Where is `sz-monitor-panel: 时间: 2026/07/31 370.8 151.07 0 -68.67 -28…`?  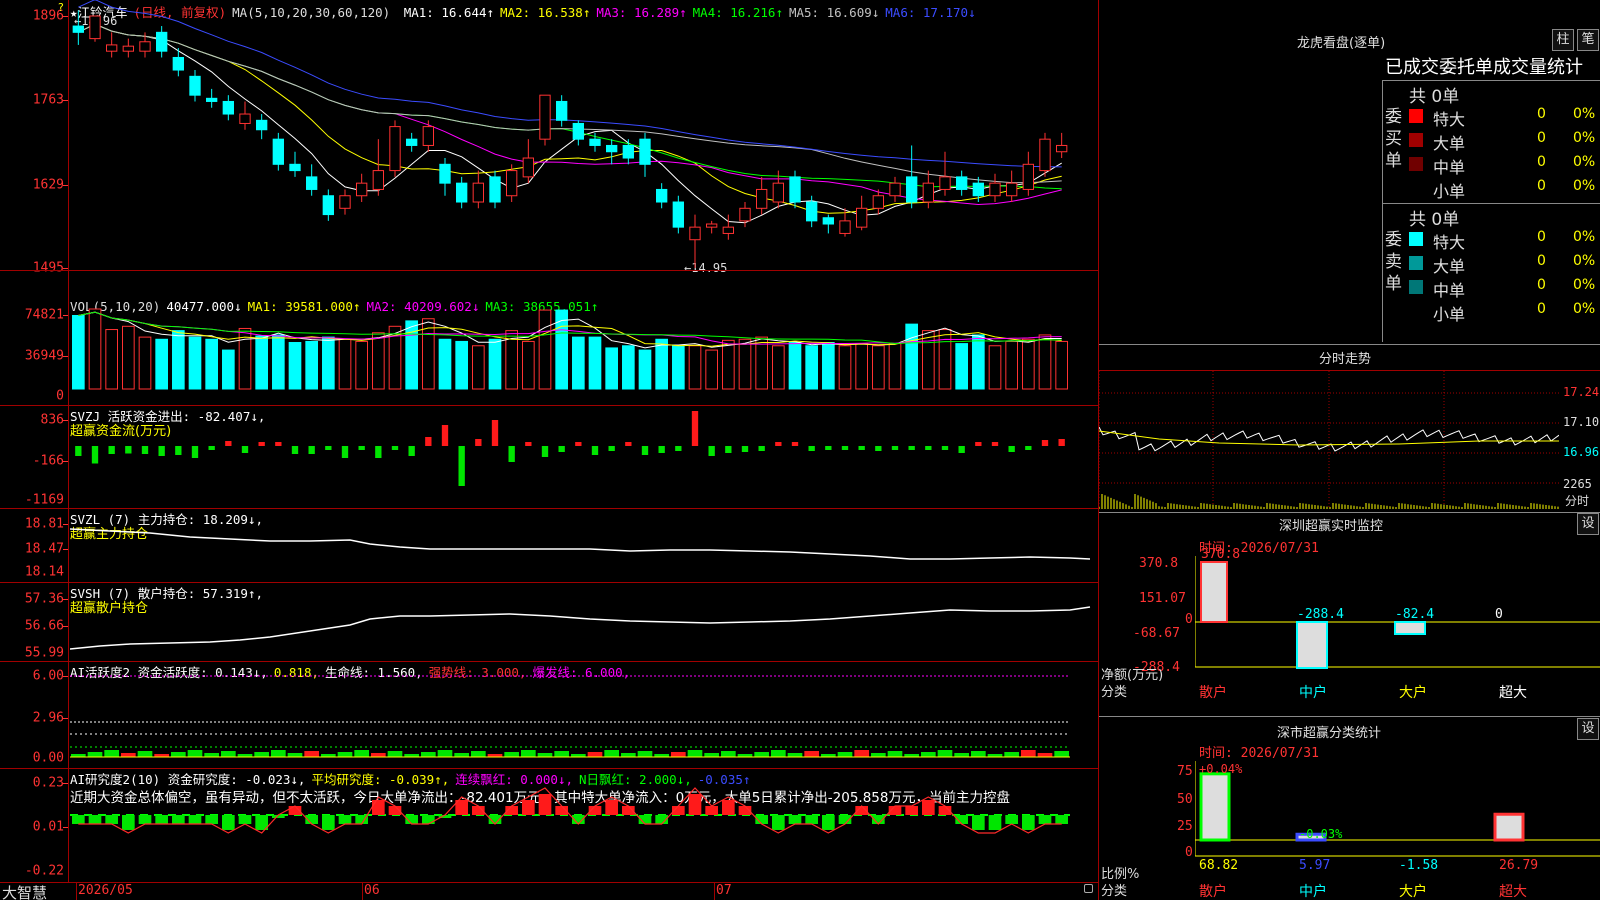
sz-monitor-panel: 时间: 2026/07/31 370.8 151.07 0 -68.67 -28… is located at coordinates (1349, 626).